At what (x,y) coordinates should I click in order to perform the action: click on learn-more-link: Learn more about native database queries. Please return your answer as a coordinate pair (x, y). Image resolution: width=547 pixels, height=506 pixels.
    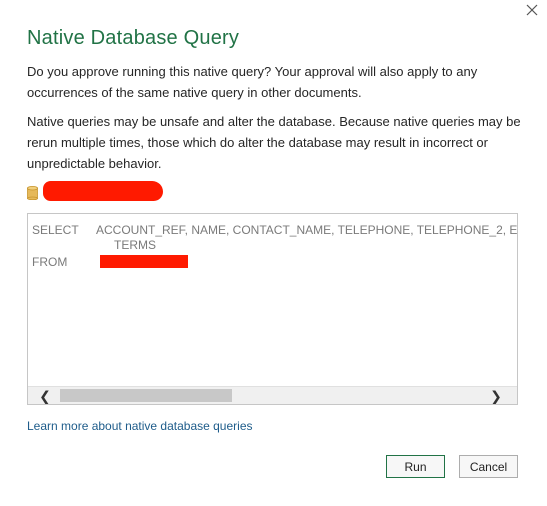
    Looking at the image, I should click on (140, 426).